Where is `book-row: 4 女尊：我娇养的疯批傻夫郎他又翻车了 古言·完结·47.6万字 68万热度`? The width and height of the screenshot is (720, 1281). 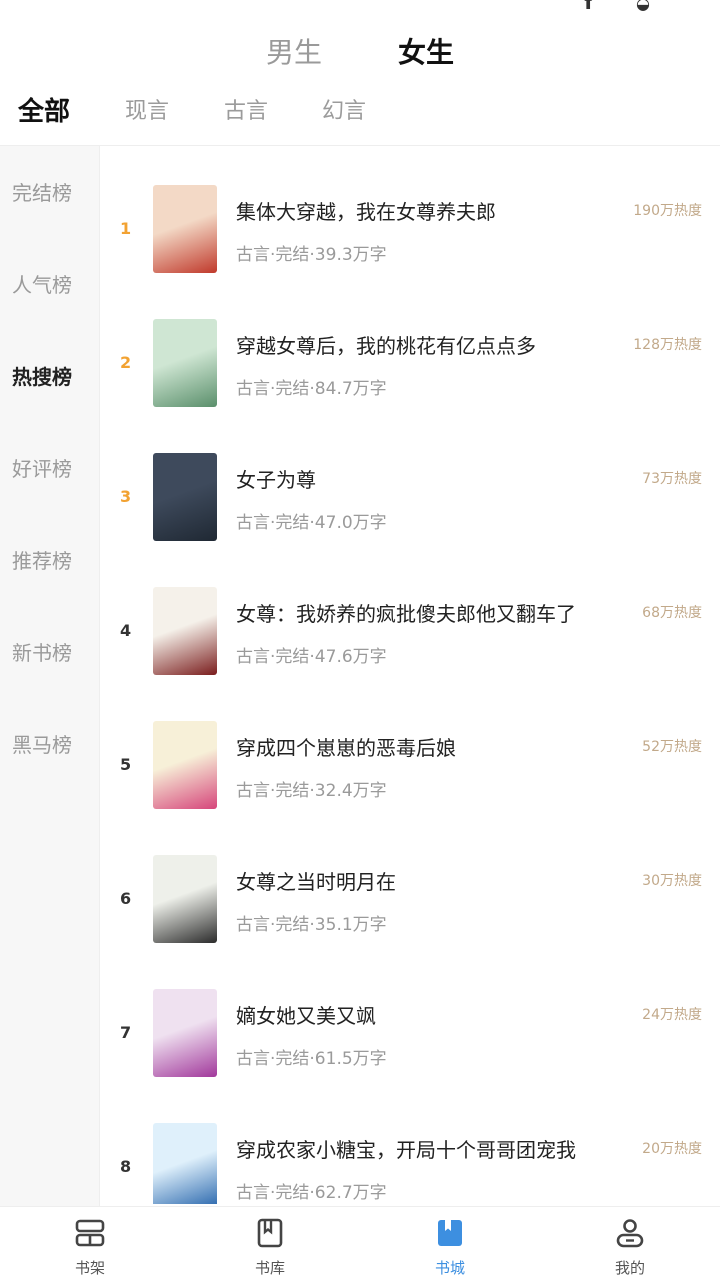 book-row: 4 女尊：我娇养的疯批傻夫郎他又翻车了 古言·完结·47.6万字 68万热度 is located at coordinates (410, 615).